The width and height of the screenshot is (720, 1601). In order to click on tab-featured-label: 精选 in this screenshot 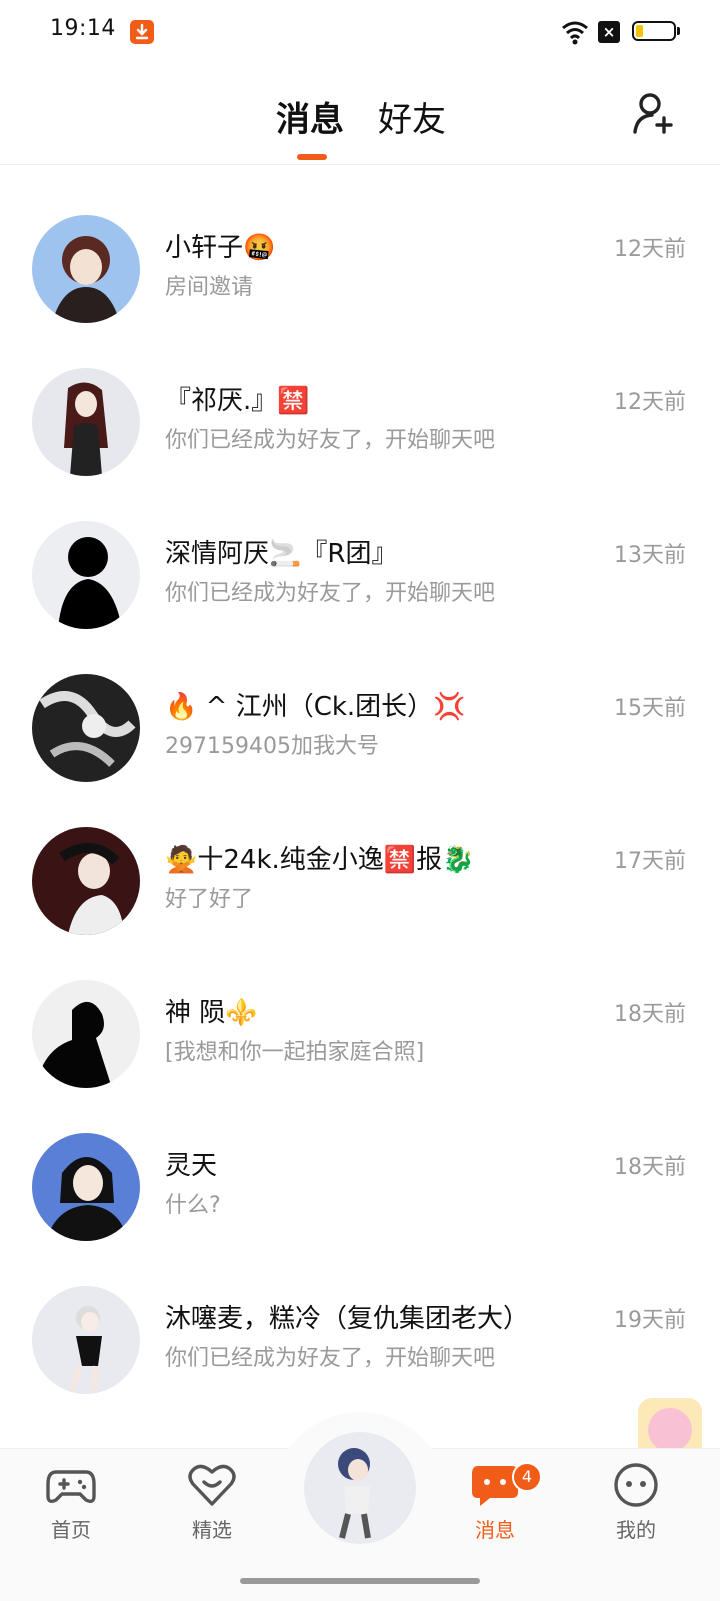, I will do `click(212, 1530)`.